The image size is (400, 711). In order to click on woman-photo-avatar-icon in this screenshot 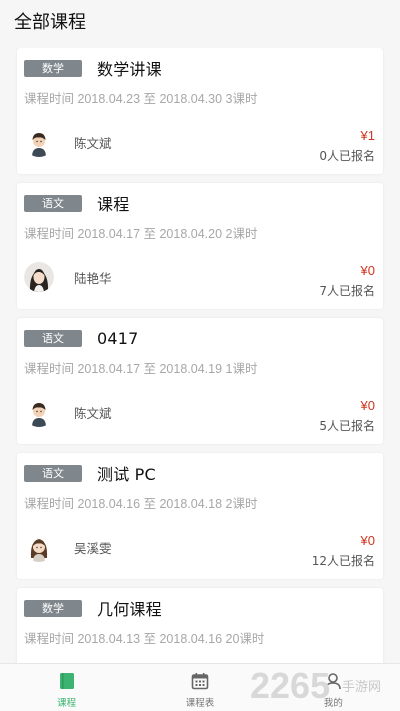, I will do `click(39, 277)`.